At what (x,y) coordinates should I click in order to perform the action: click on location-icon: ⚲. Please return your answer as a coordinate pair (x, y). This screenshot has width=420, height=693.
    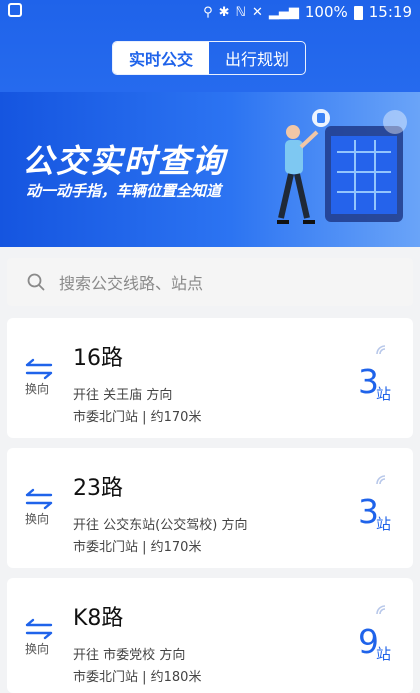
    Looking at the image, I should click on (208, 12).